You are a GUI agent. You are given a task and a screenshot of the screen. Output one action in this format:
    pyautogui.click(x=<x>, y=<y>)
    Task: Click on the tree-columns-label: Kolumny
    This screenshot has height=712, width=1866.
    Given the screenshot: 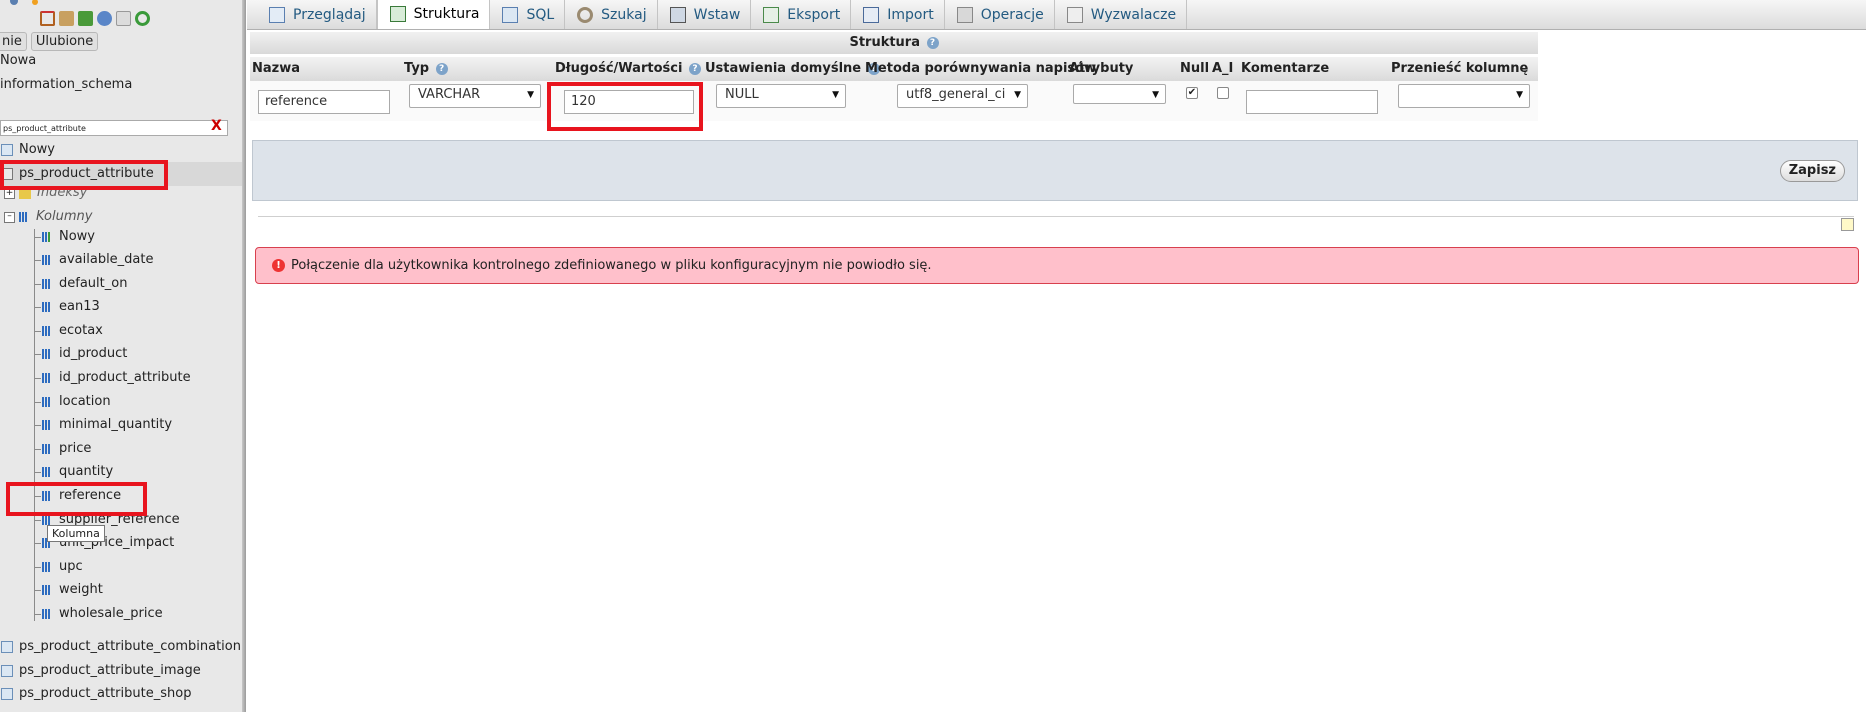 What is the action you would take?
    pyautogui.click(x=64, y=216)
    